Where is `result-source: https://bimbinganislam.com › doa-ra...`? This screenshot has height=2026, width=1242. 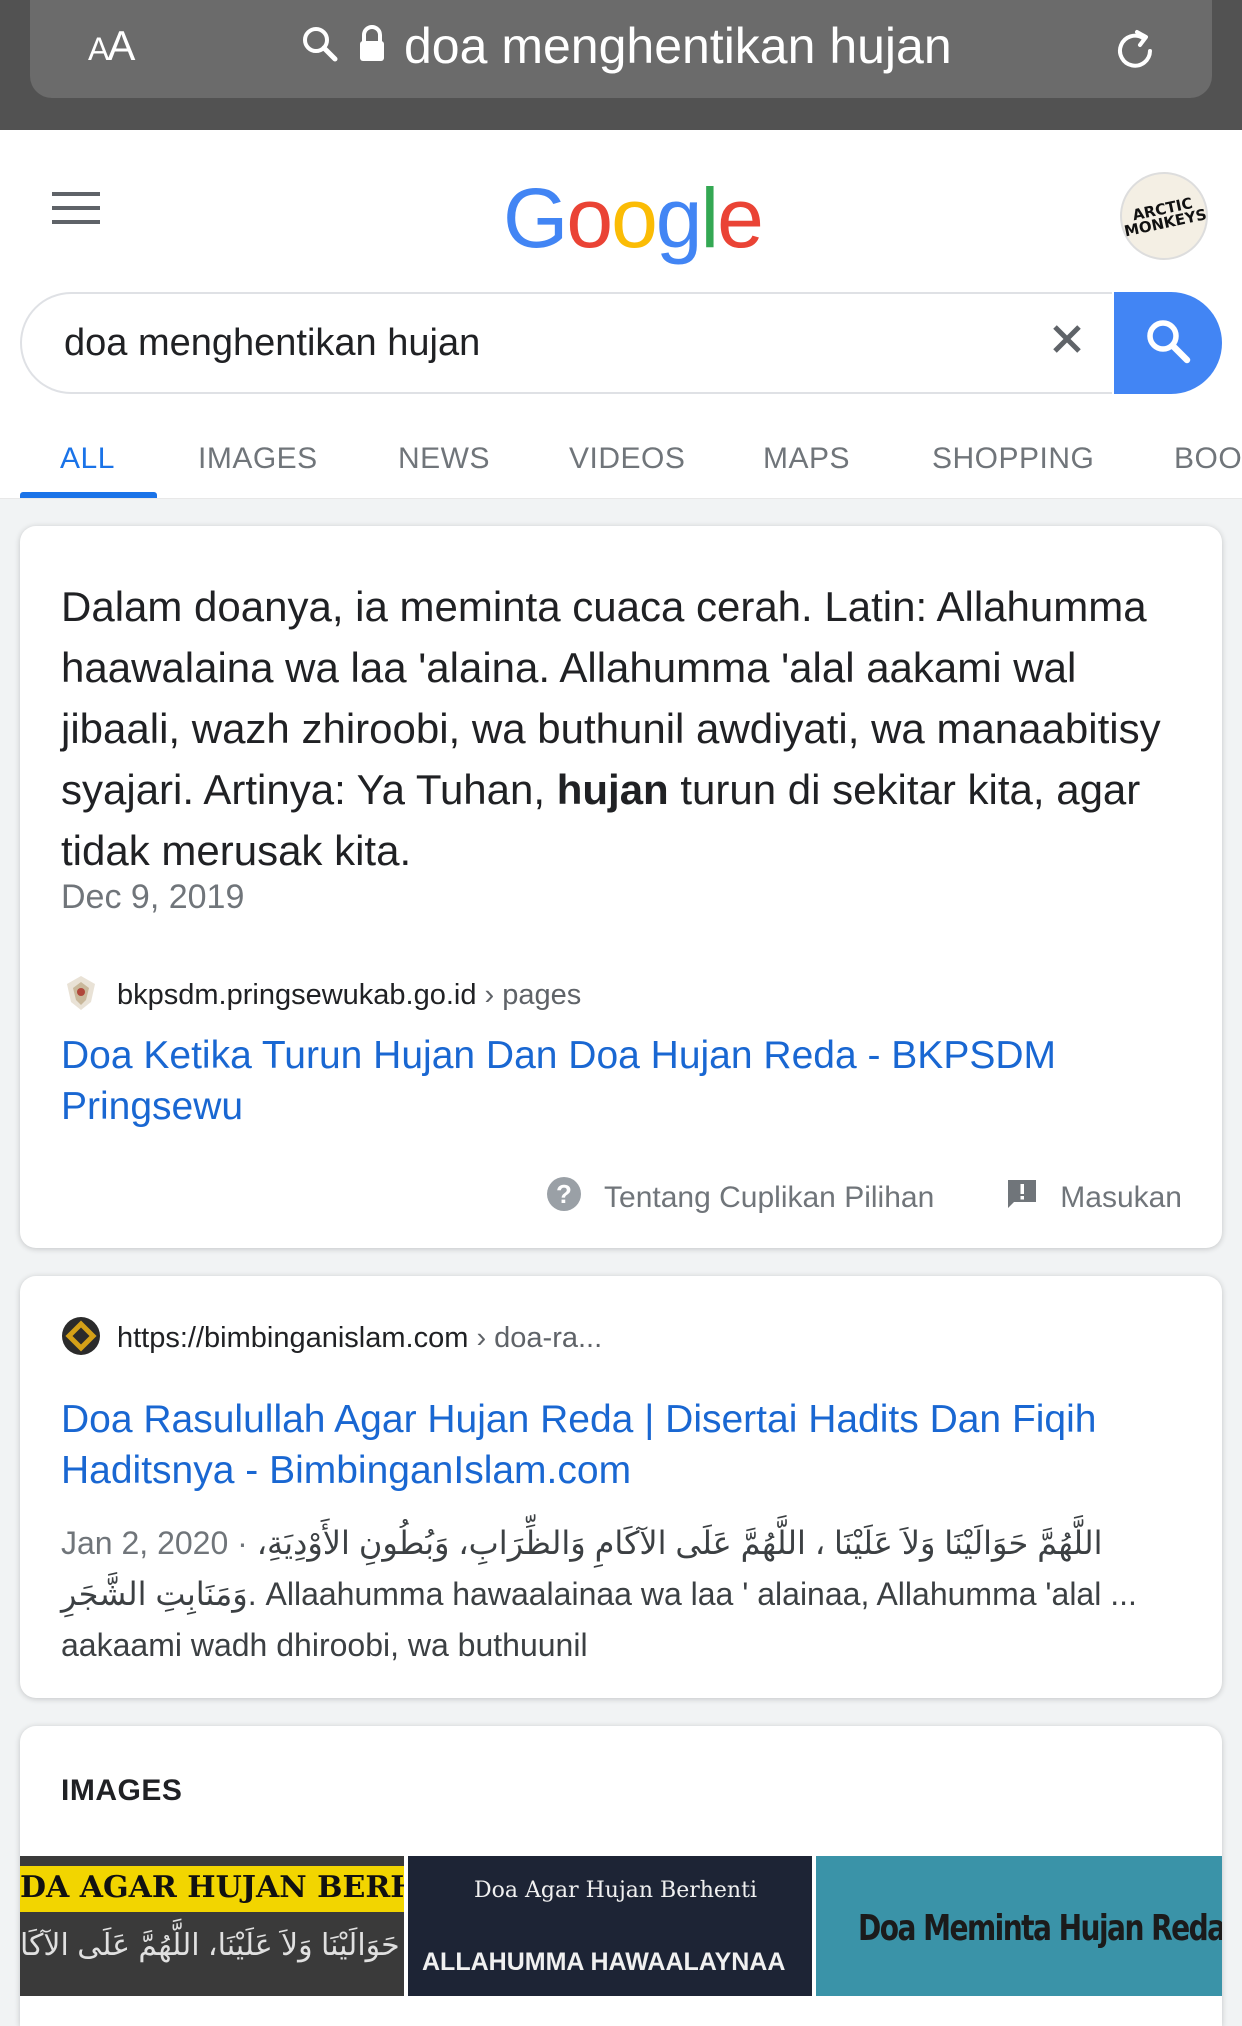 result-source: https://bimbinganislam.com › doa-ra... is located at coordinates (331, 1338).